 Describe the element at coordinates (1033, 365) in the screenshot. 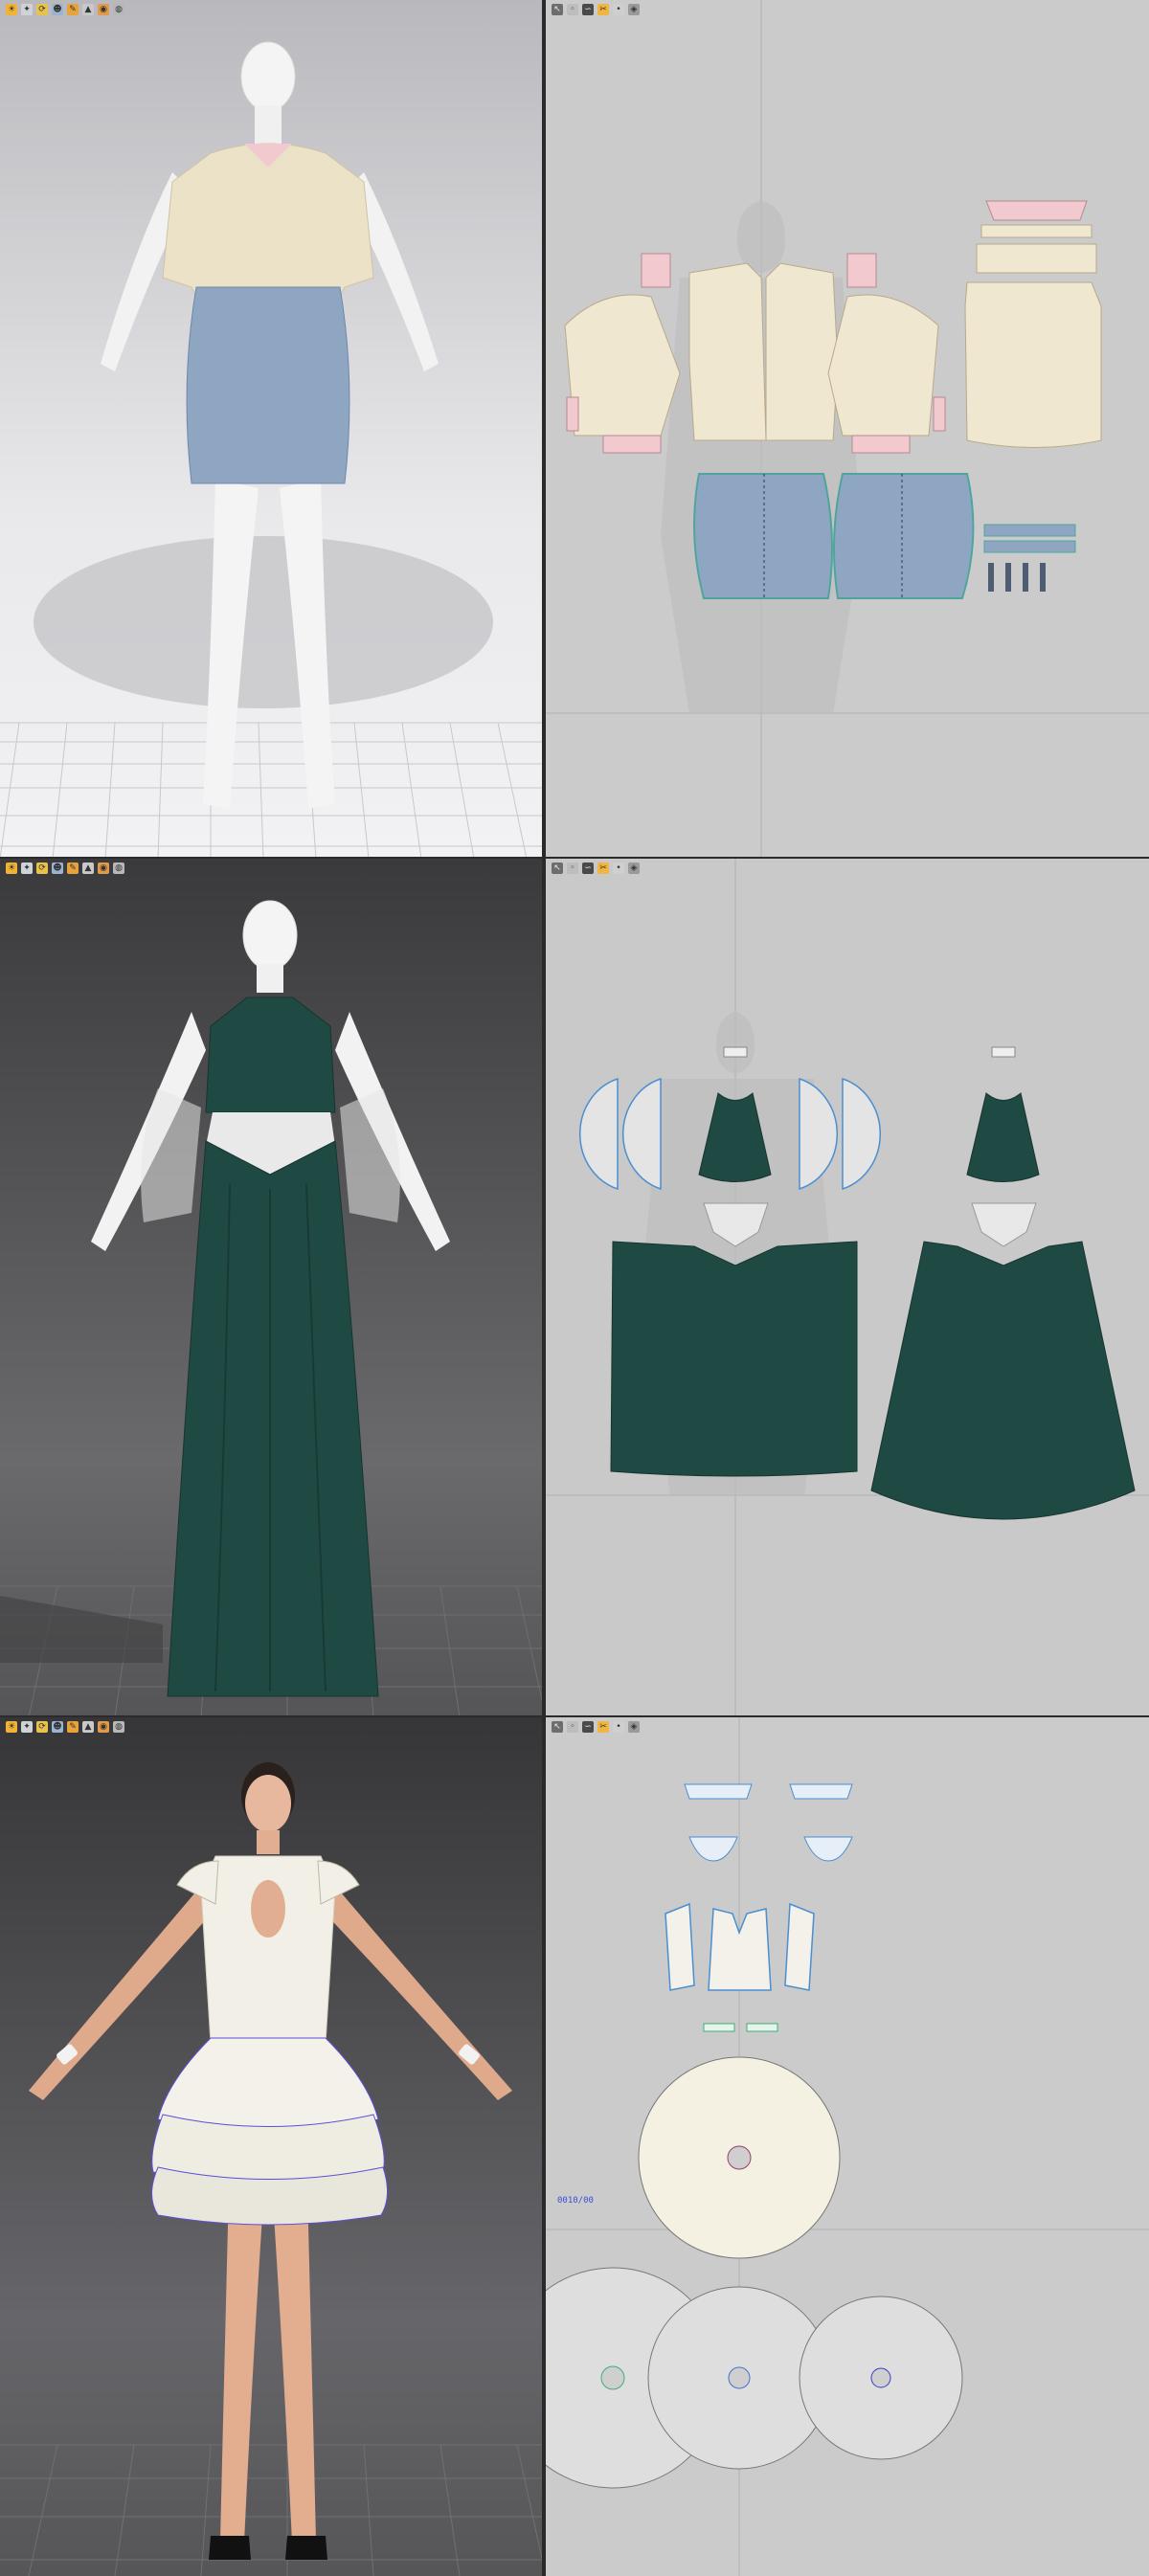

I see `pattern-piece-back` at that location.